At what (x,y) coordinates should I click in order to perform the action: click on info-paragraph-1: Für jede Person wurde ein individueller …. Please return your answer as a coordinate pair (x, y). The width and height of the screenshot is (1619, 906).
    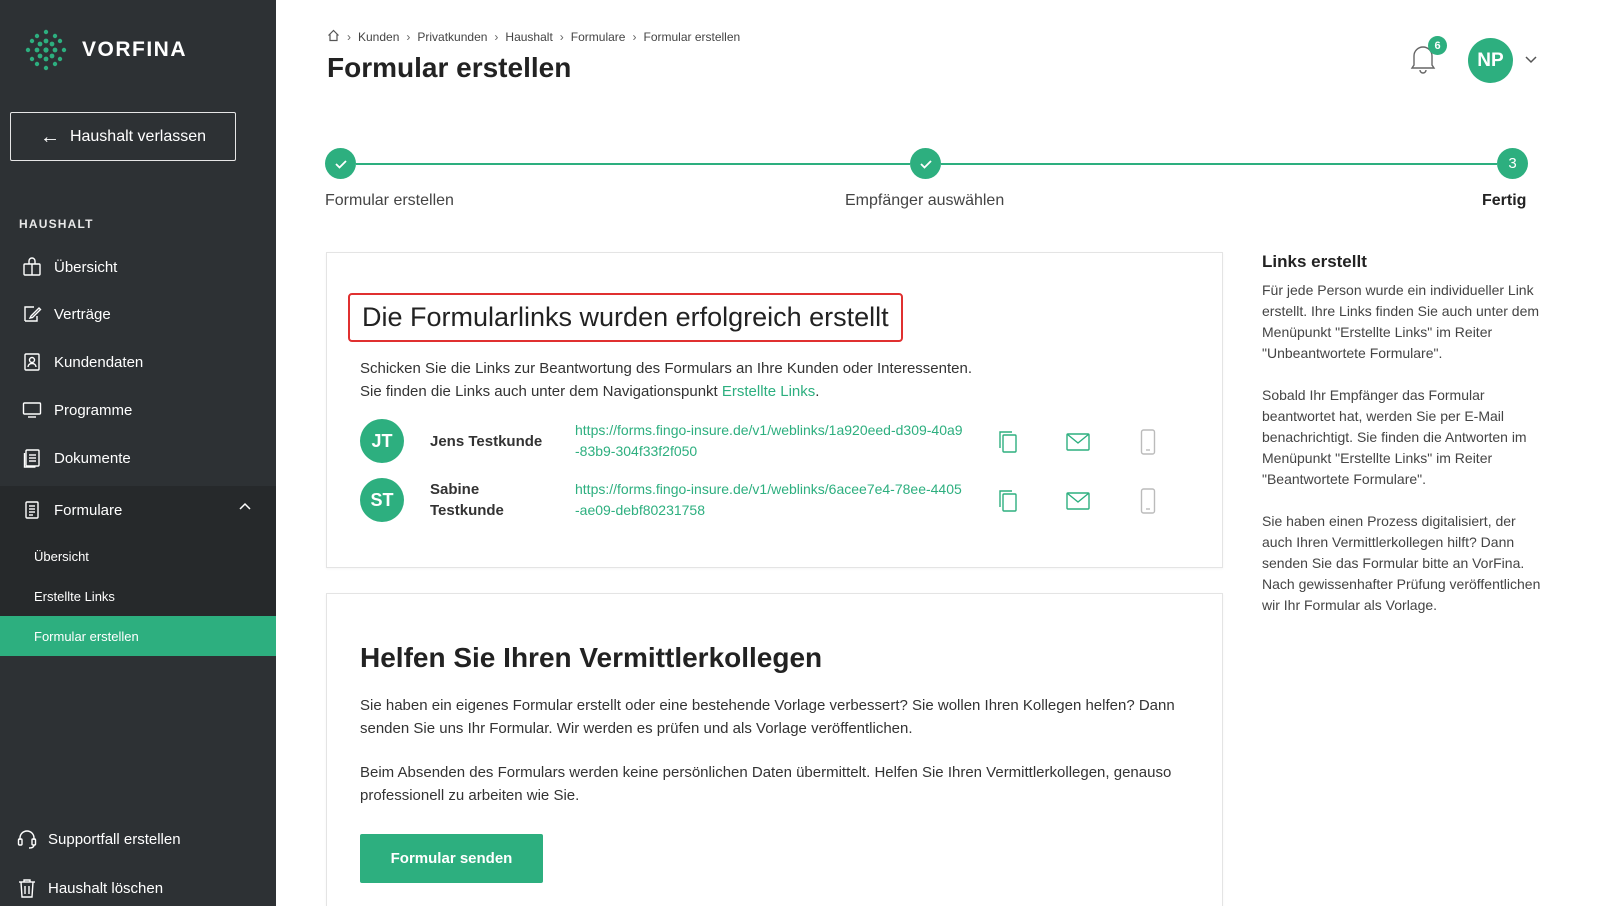
    Looking at the image, I should click on (1401, 321).